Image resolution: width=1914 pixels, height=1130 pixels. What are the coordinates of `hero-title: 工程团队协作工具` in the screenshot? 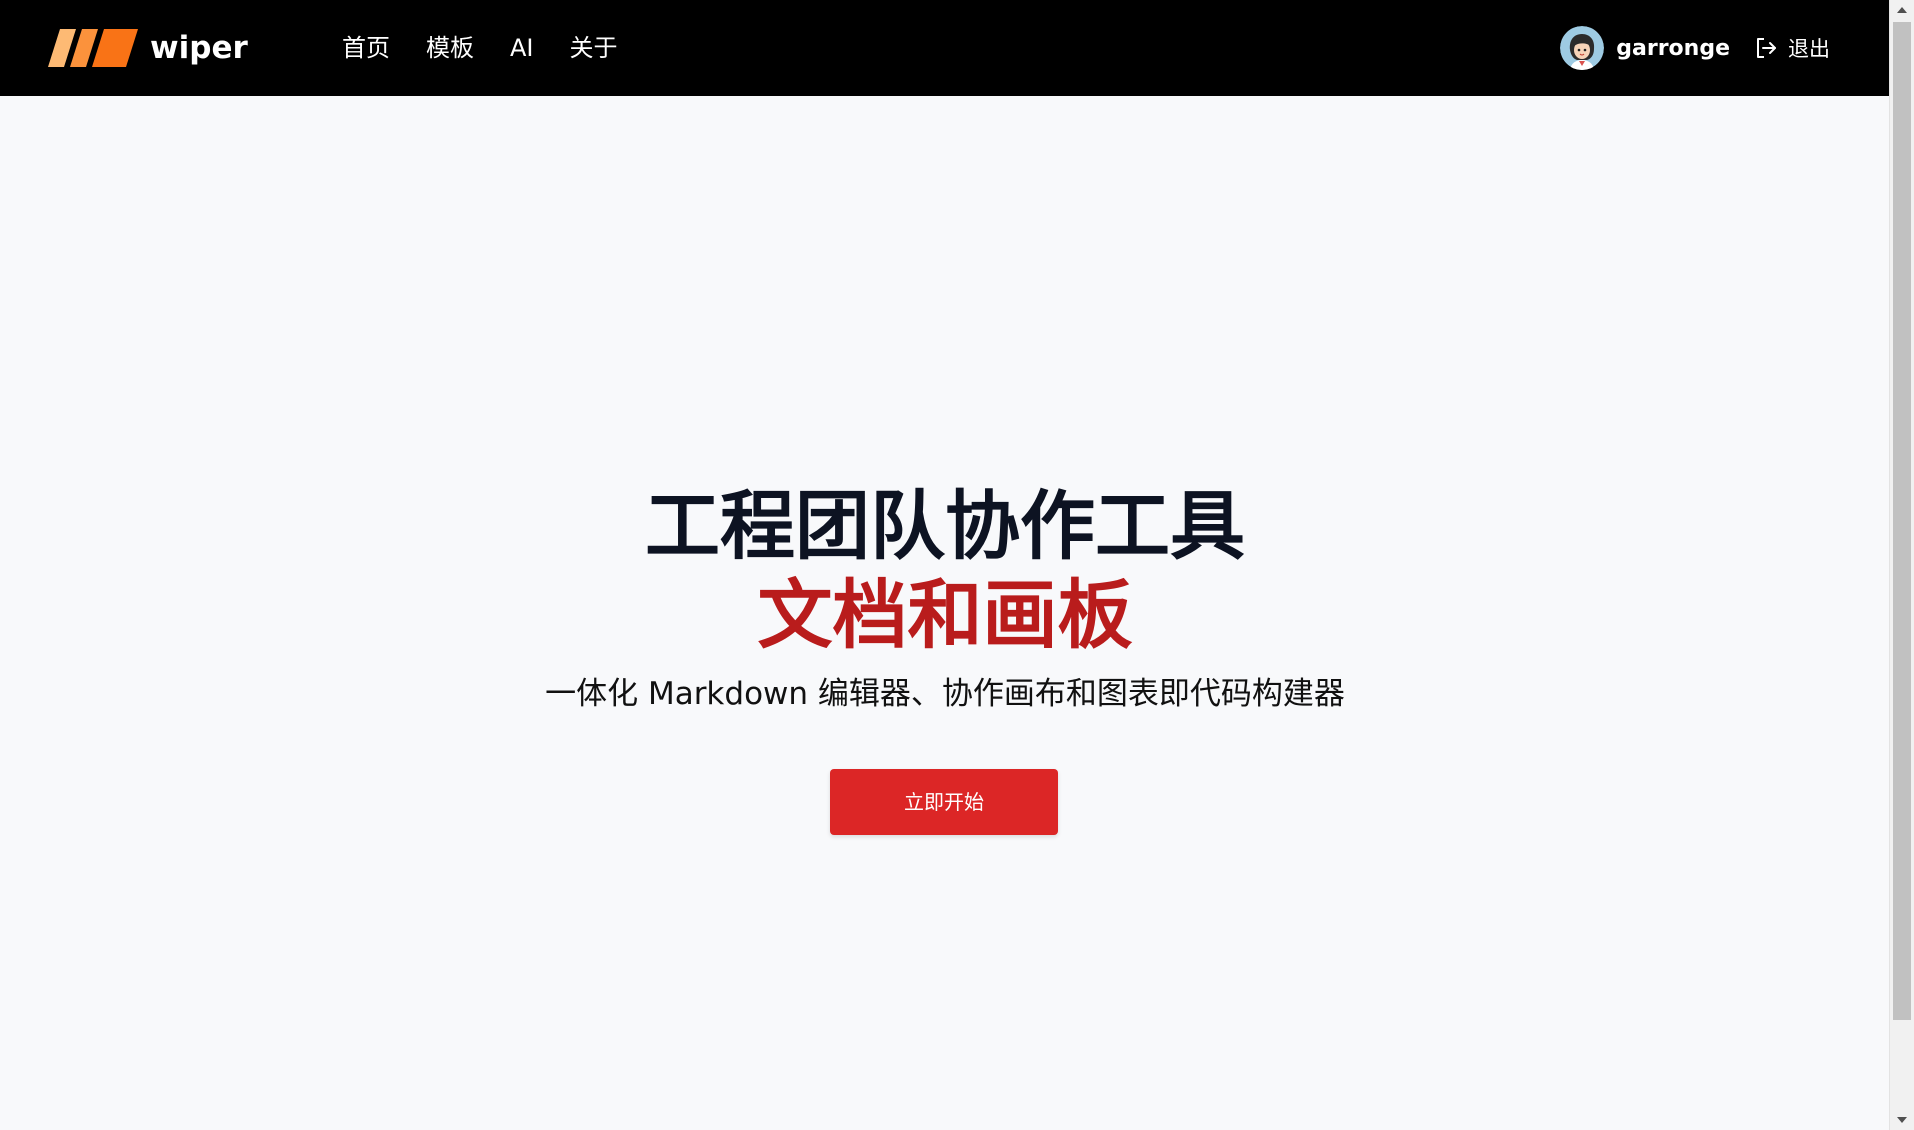 It's located at (944, 526).